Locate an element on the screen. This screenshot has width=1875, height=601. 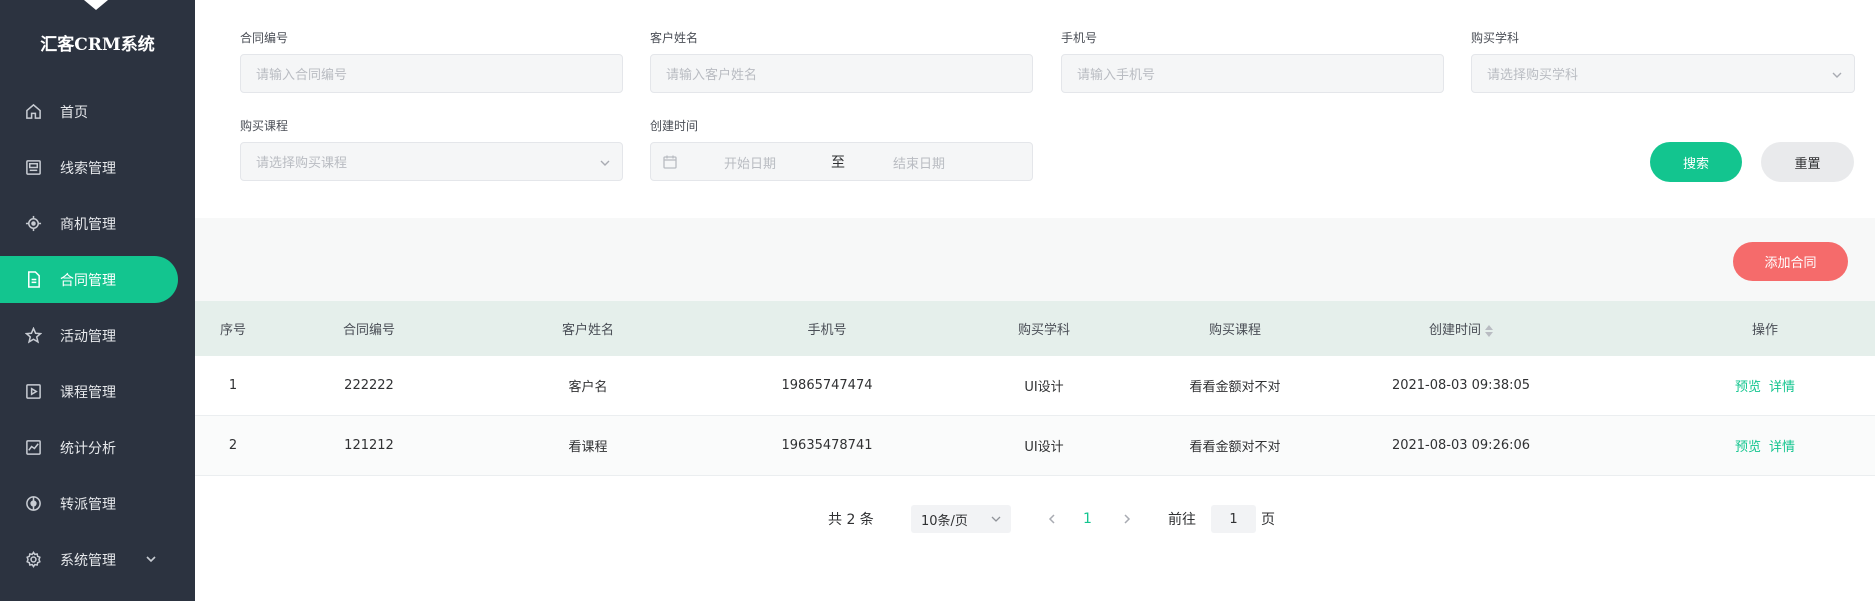
sidebar-item-statistics: 统计分析 is located at coordinates (97, 447).